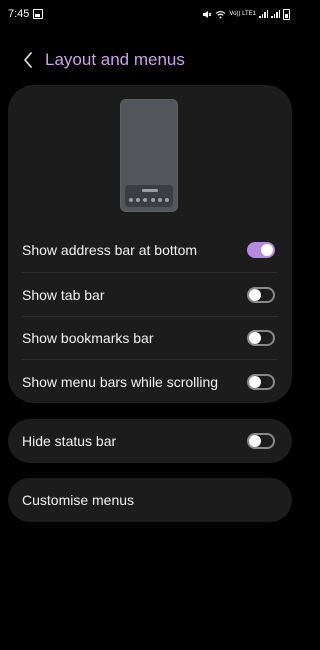 This screenshot has width=320, height=650. What do you see at coordinates (63, 295) in the screenshot?
I see `setting-label: Show tab bar` at bounding box center [63, 295].